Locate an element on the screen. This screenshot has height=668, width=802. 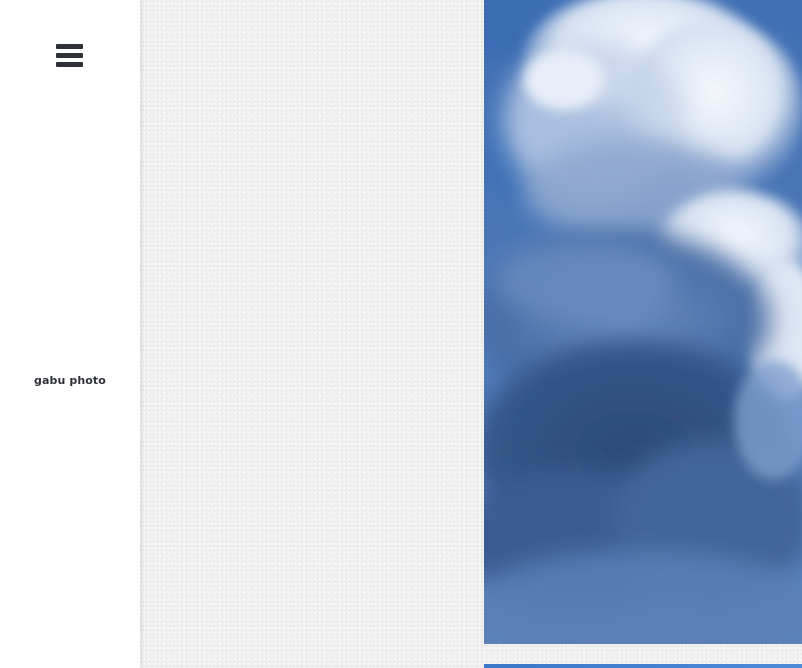
next-image-strip is located at coordinates (643, 666).